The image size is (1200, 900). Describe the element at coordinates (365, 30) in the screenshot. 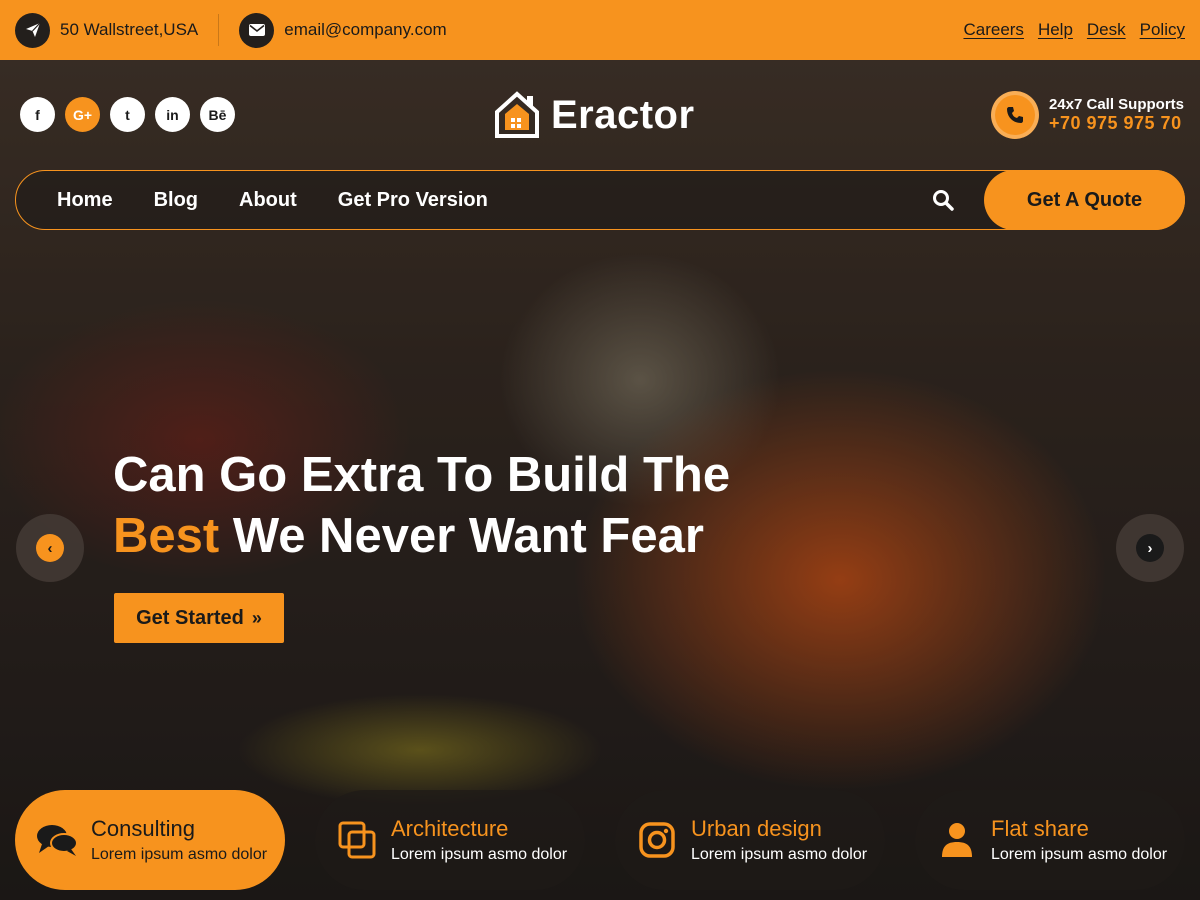

I see `email-text: email@company.com` at that location.